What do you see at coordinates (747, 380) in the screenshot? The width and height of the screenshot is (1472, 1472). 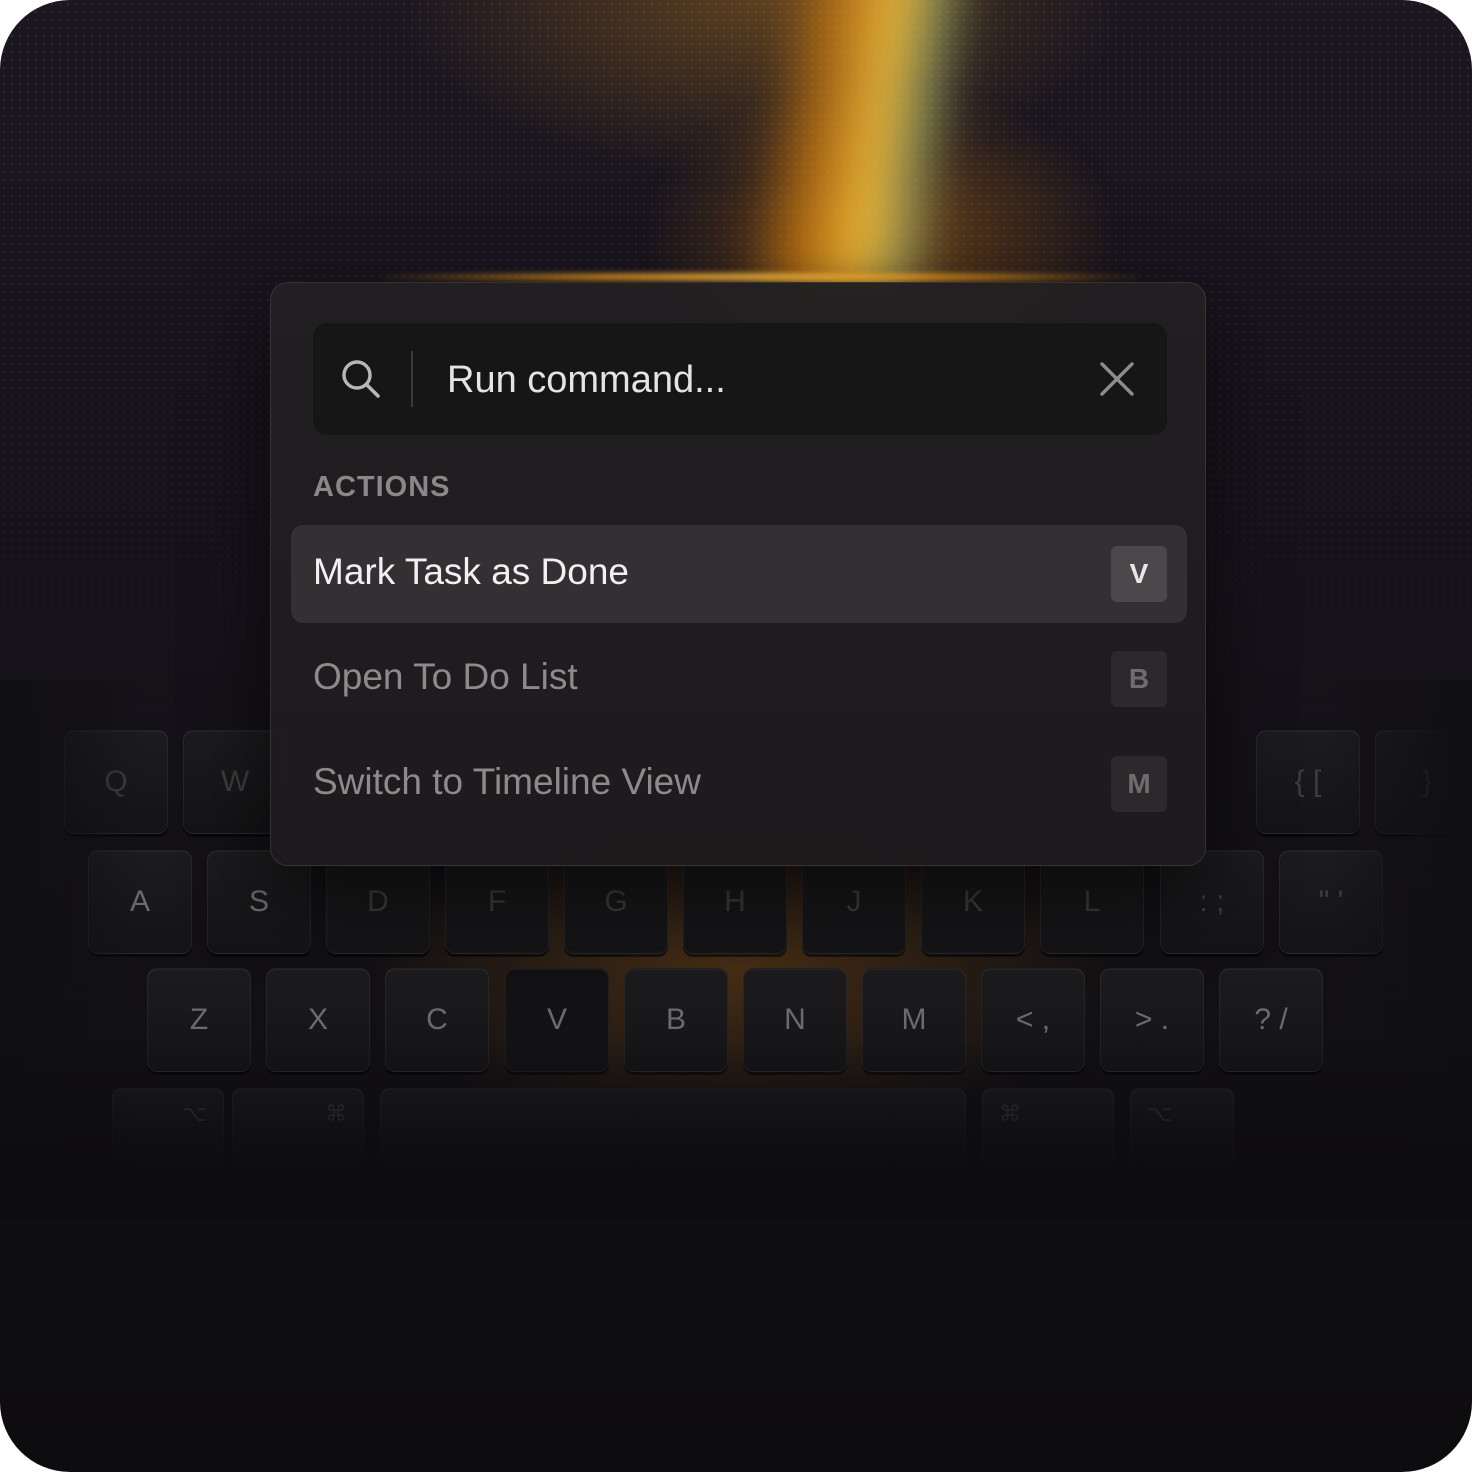 I see `command-search-input` at bounding box center [747, 380].